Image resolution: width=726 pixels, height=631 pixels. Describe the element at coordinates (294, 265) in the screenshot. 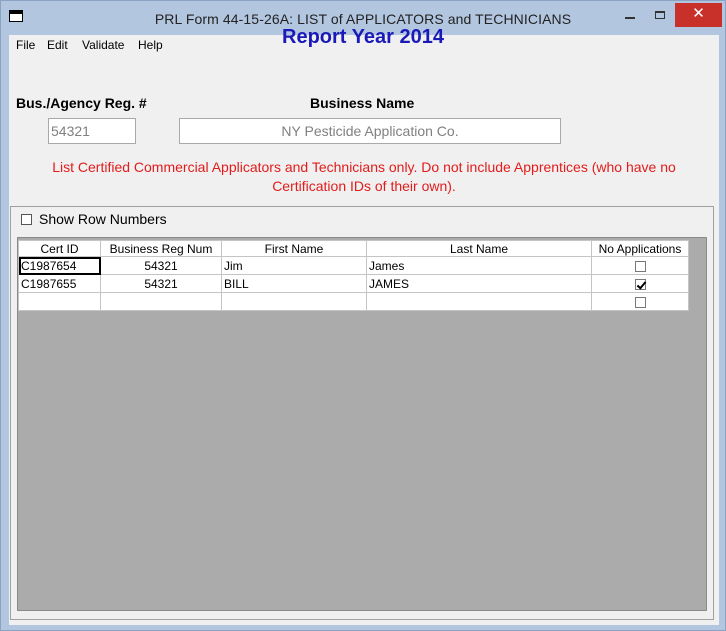

I see `cell-first-name: Jim` at that location.